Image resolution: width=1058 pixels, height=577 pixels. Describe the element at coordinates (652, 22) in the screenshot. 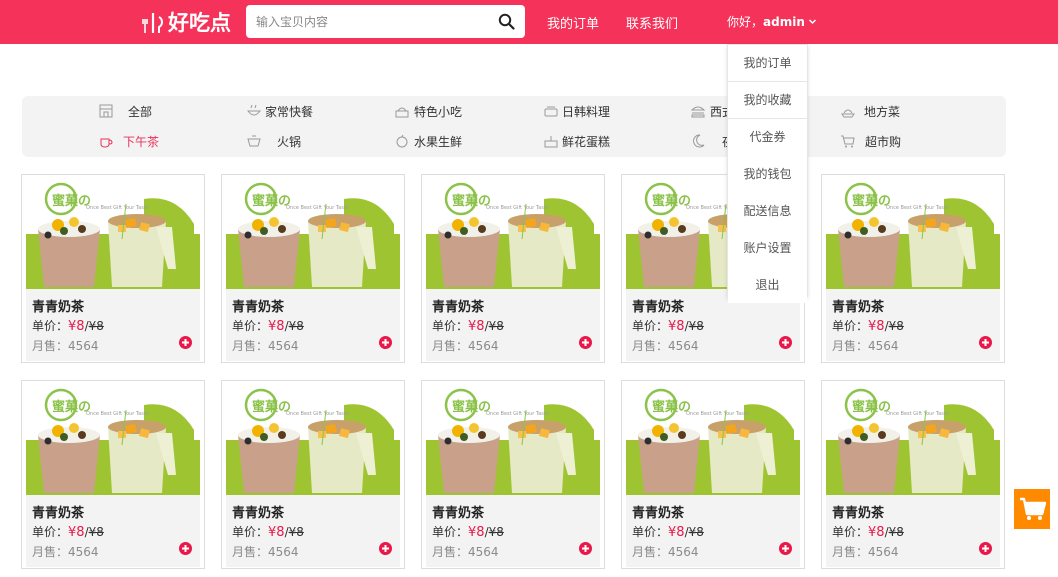

I see `nav-contact-us: 联系我们` at that location.